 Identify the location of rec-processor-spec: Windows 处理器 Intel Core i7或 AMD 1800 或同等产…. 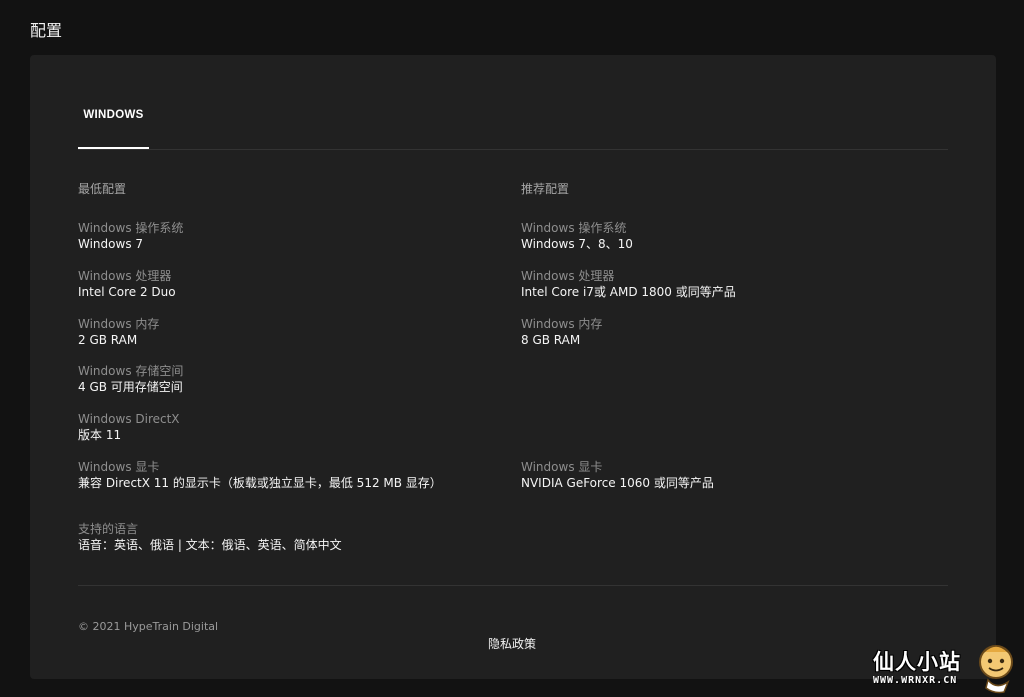
(628, 284).